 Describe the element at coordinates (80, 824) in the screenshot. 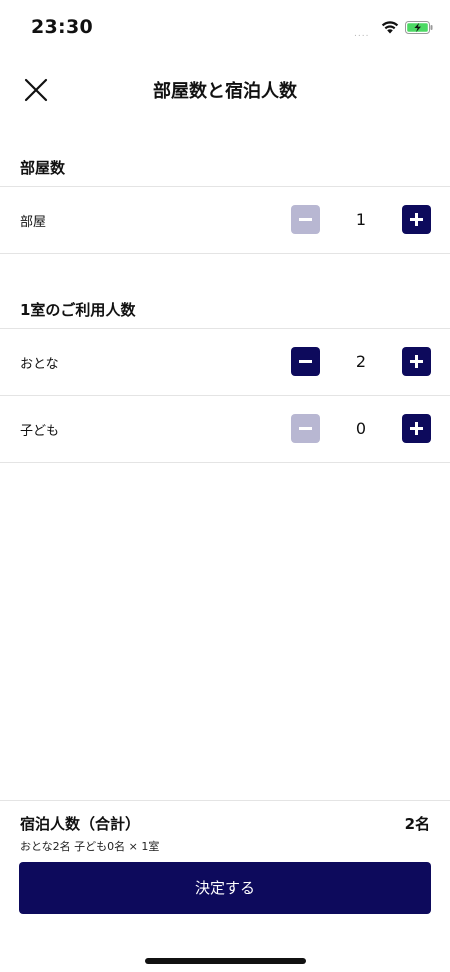

I see `total-guests-label: 宿泊人数（合計）` at that location.